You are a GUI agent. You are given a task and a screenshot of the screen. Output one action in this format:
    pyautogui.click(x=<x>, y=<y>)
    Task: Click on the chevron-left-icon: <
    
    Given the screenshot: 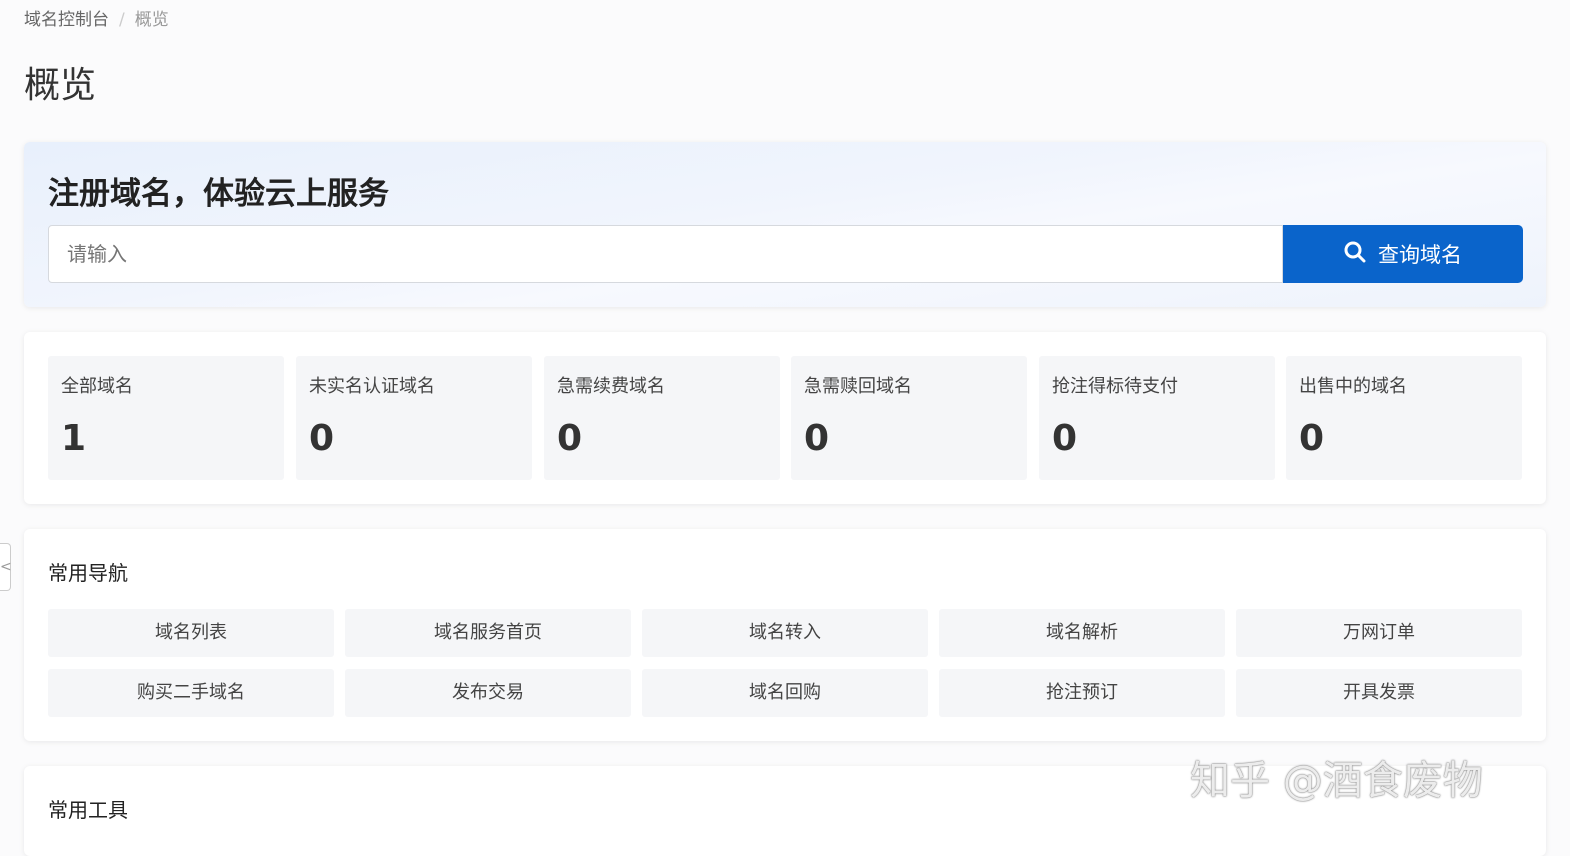 What is the action you would take?
    pyautogui.click(x=6, y=567)
    